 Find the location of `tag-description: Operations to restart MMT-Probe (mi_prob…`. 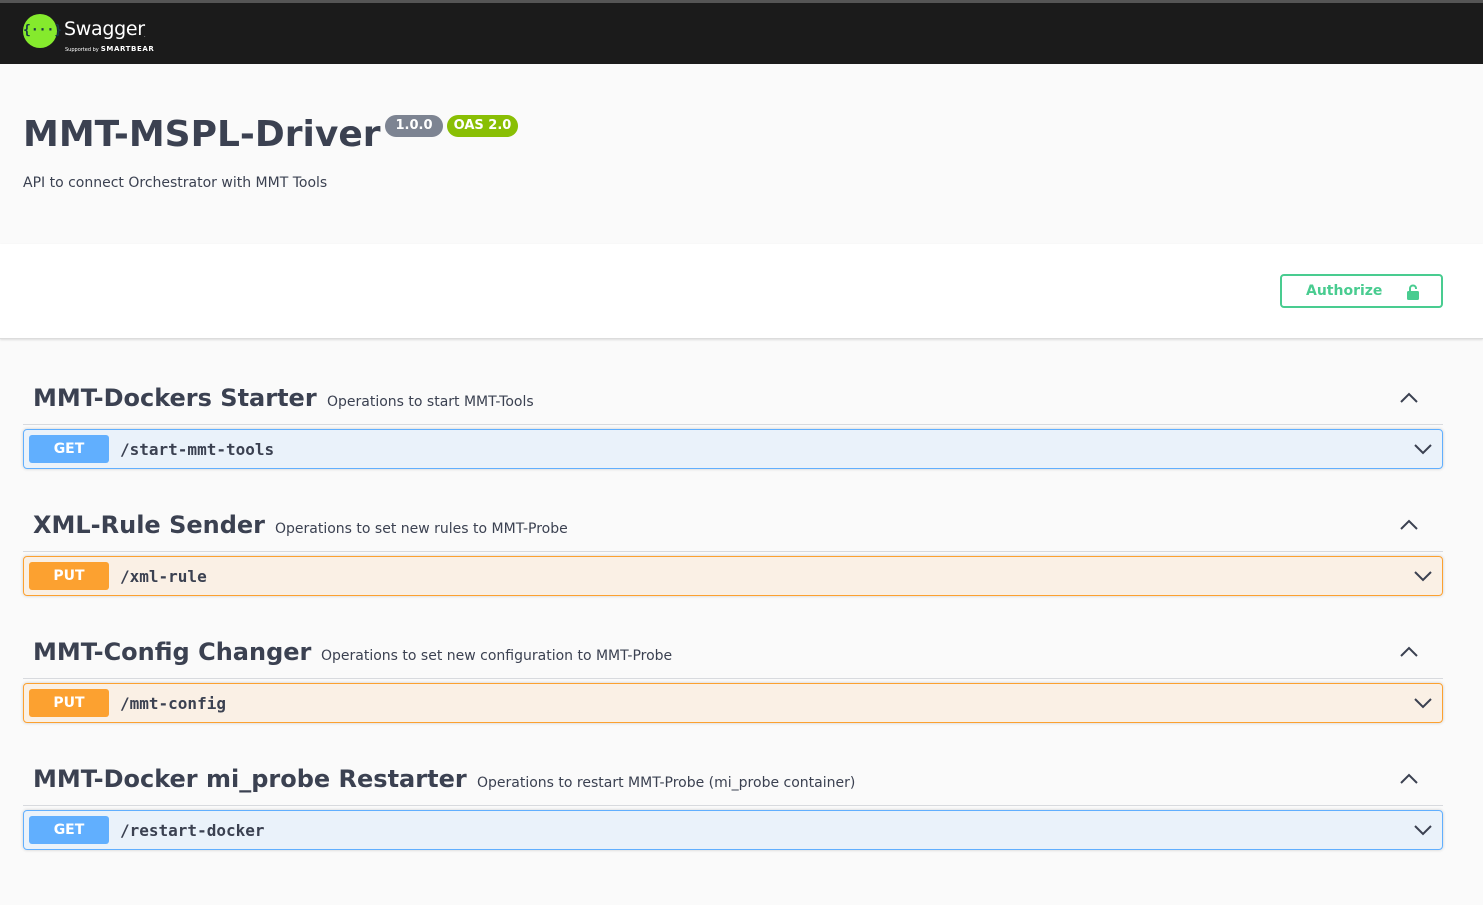

tag-description: Operations to restart MMT-Probe (mi_prob… is located at coordinates (666, 783).